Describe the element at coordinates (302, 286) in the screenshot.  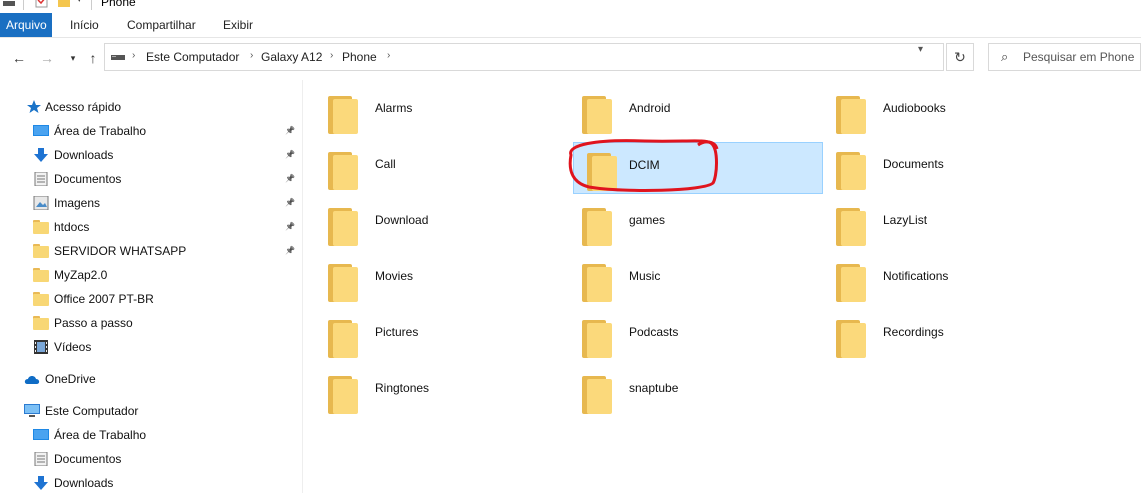
I see `pane-divider` at that location.